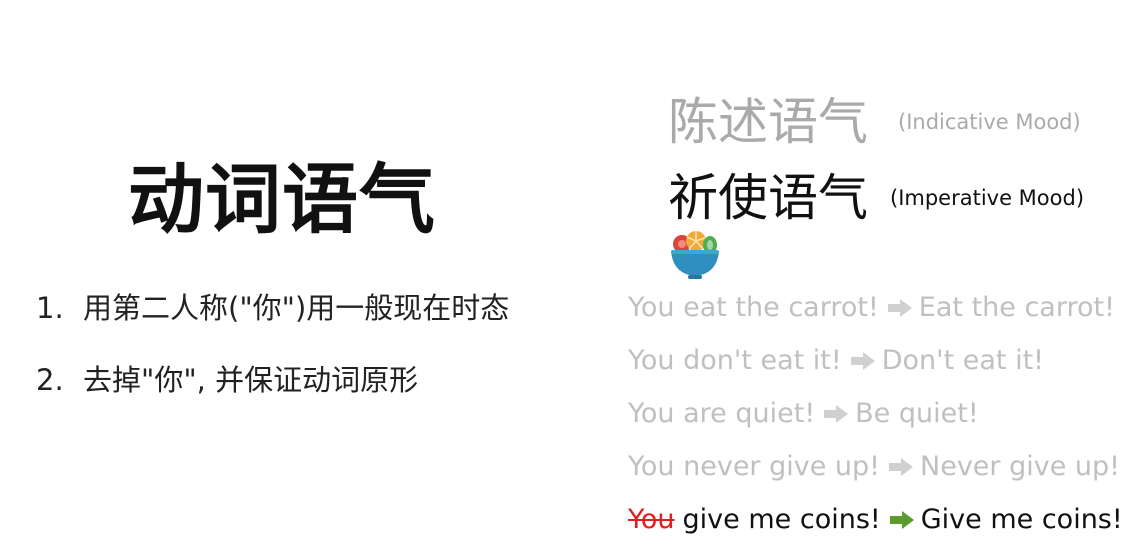 This screenshot has width=1133, height=559. I want to click on example-before: give me coins!, so click(781, 519).